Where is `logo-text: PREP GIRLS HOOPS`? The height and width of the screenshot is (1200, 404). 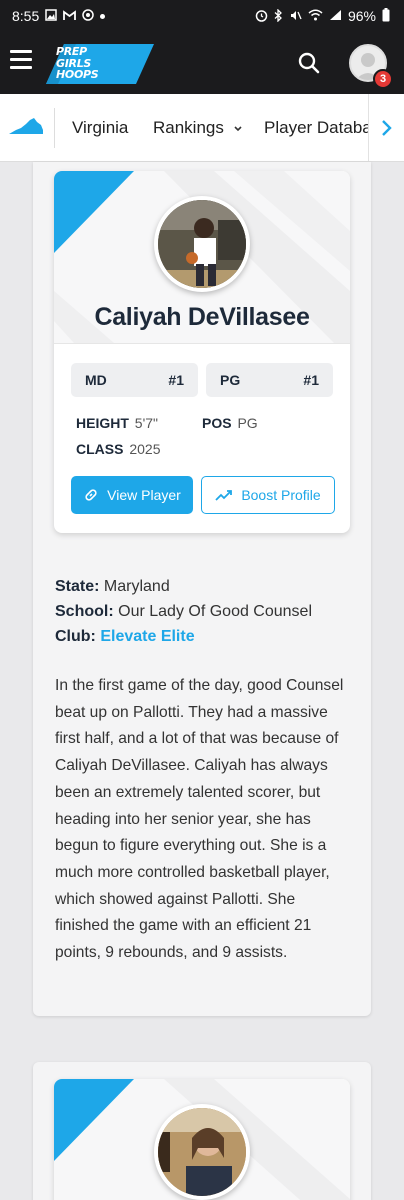 logo-text: PREP GIRLS HOOPS is located at coordinates (77, 63).